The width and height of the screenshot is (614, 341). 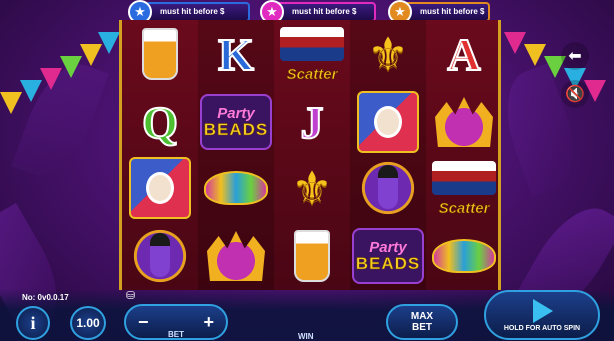 I want to click on reel-1: Q, so click(x=160, y=155).